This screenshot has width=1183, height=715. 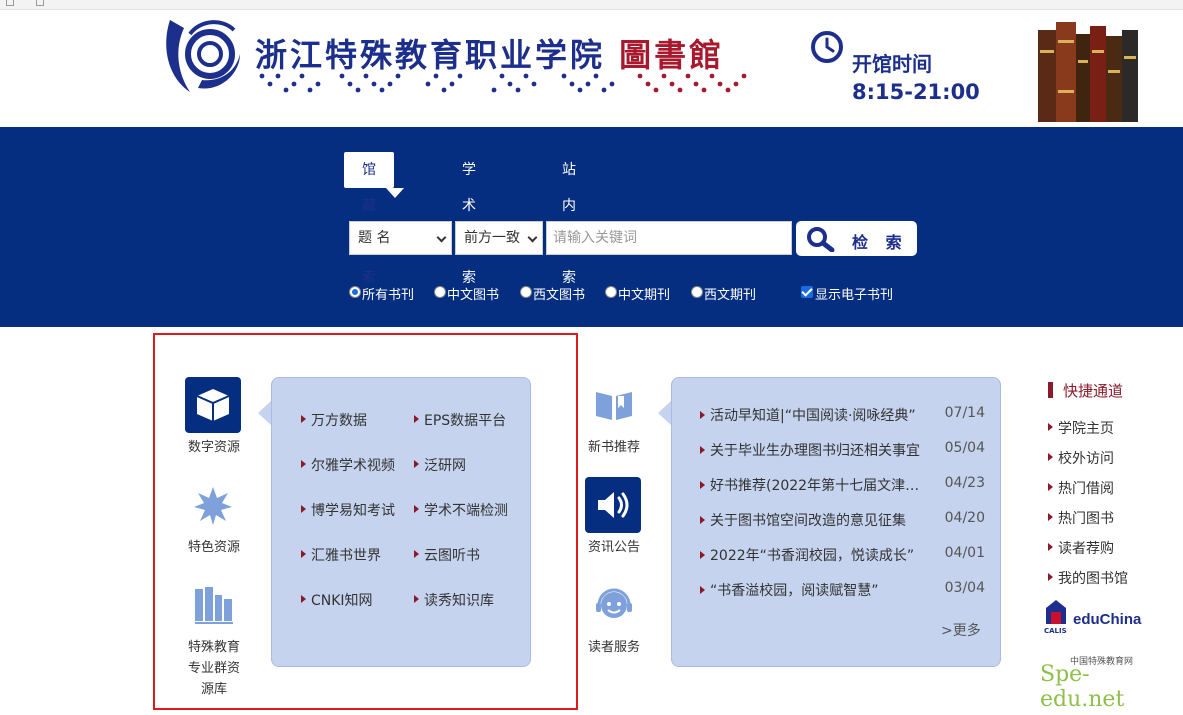 I want to click on resource-boxueyizhi: 博学易知考试, so click(x=348, y=510).